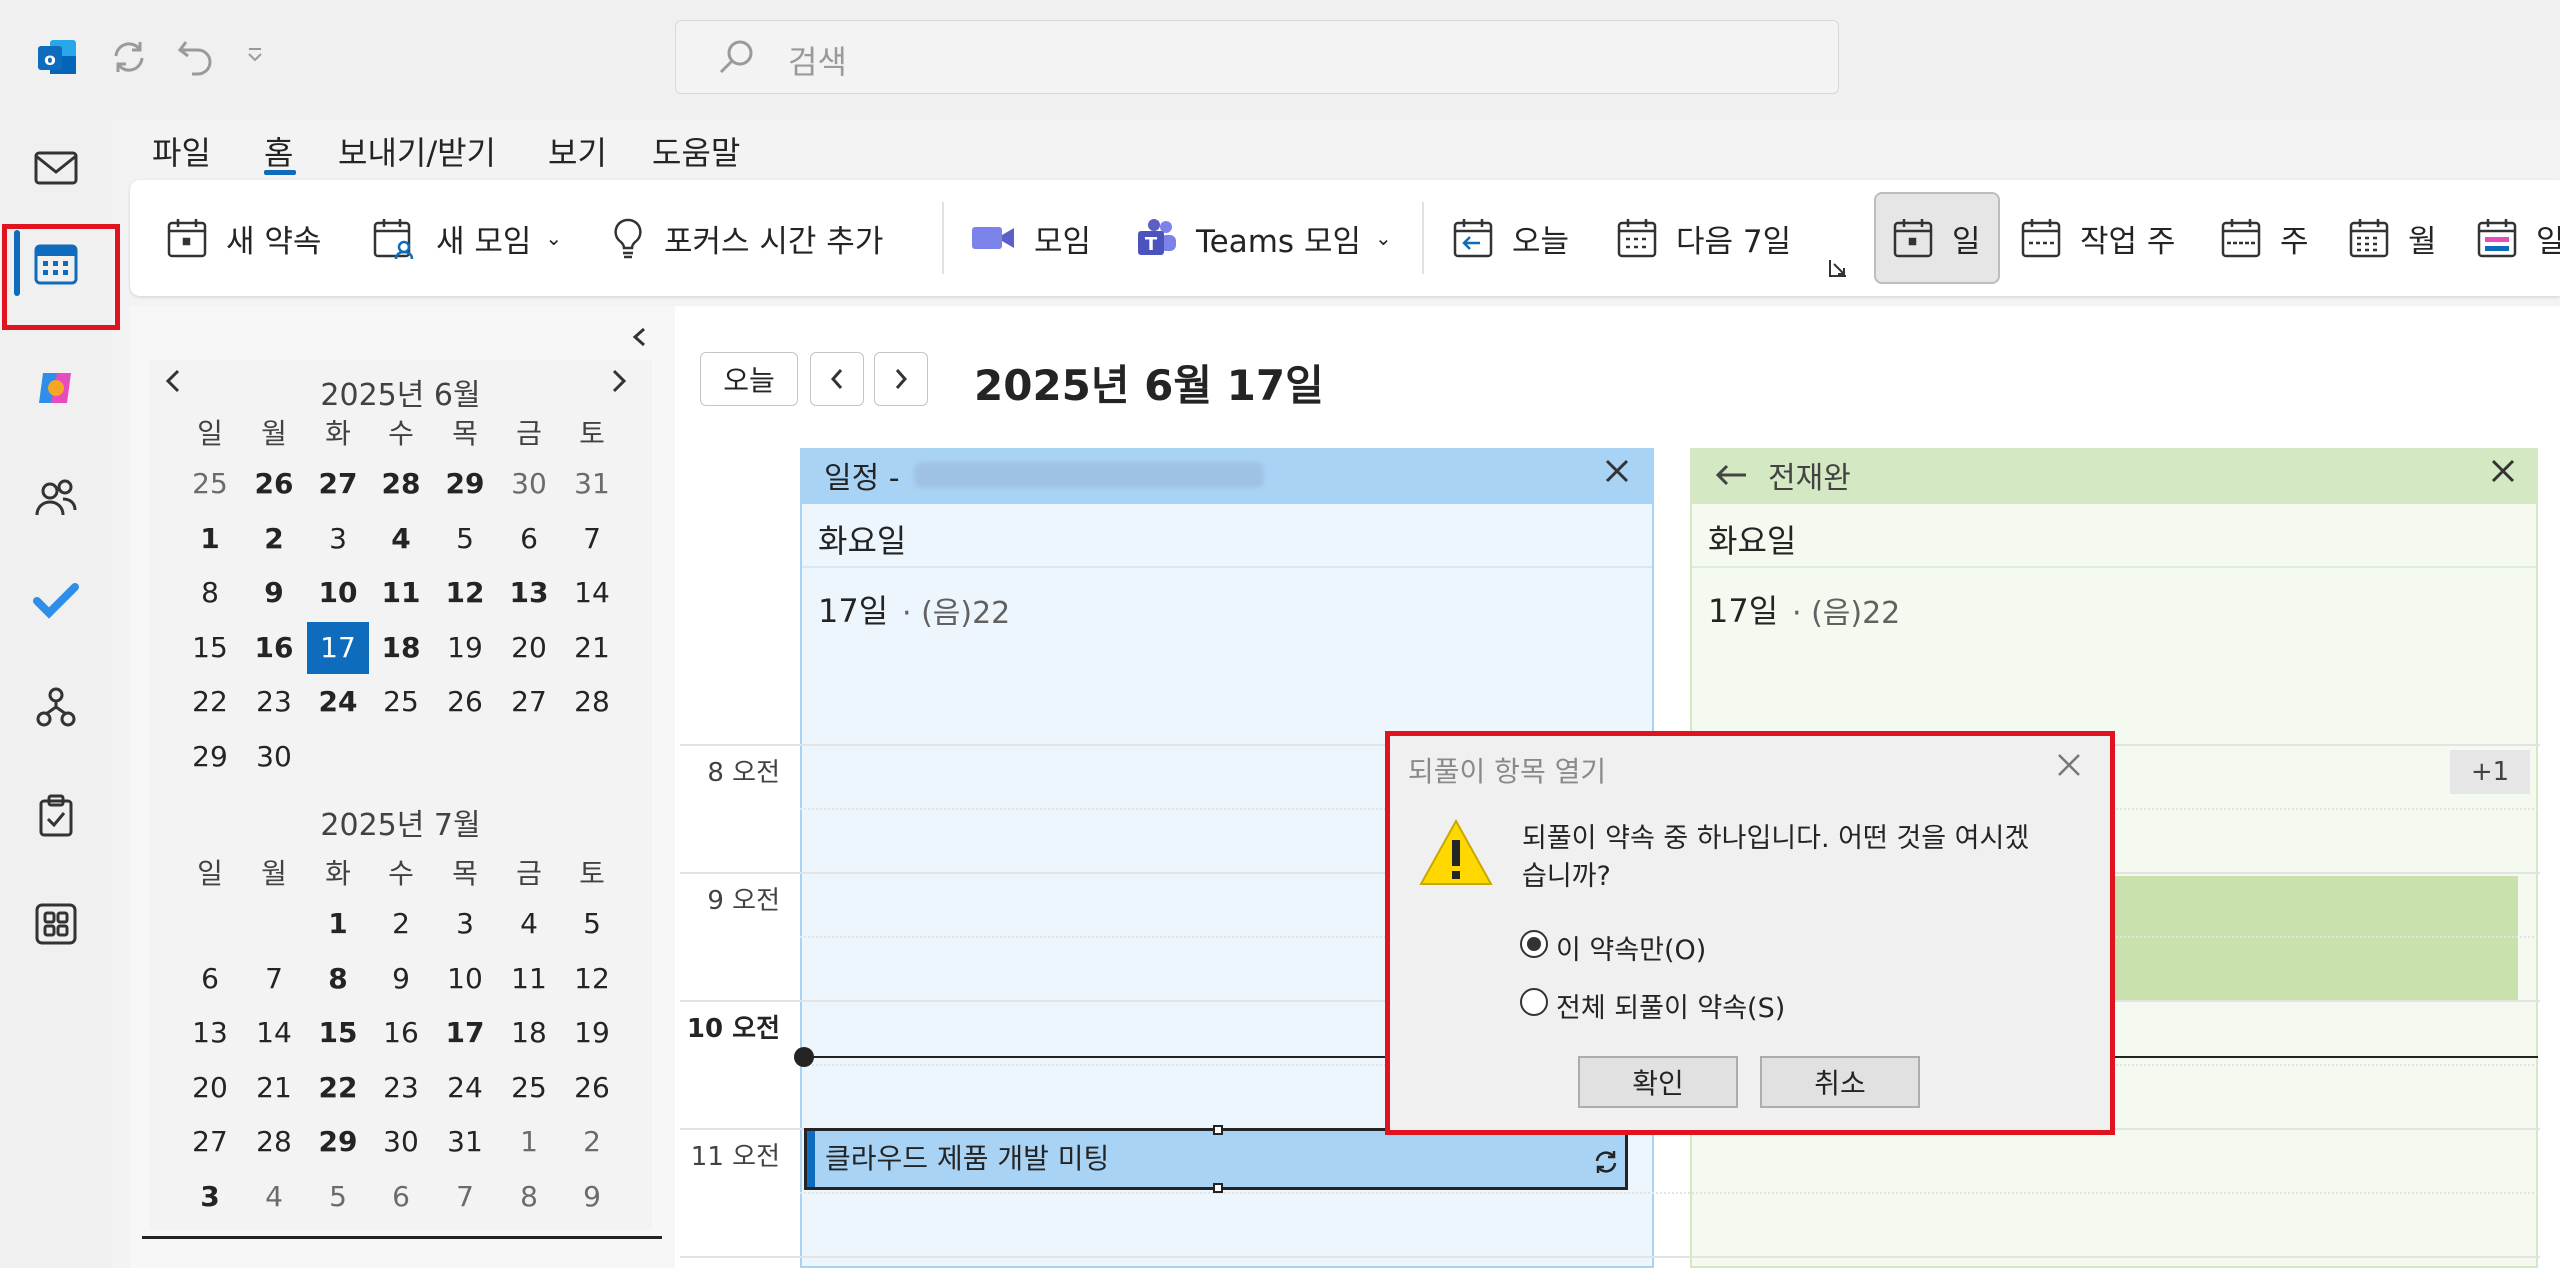 This screenshot has width=2560, height=1268. I want to click on resize-handle-bottom, so click(1218, 1188).